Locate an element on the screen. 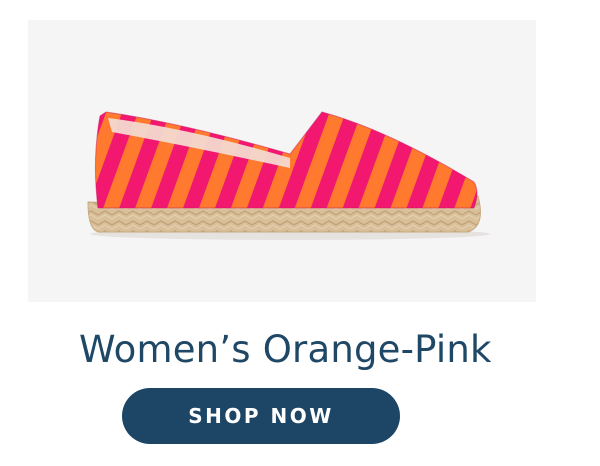  shop-now-button: SHOP NOW is located at coordinates (261, 416).